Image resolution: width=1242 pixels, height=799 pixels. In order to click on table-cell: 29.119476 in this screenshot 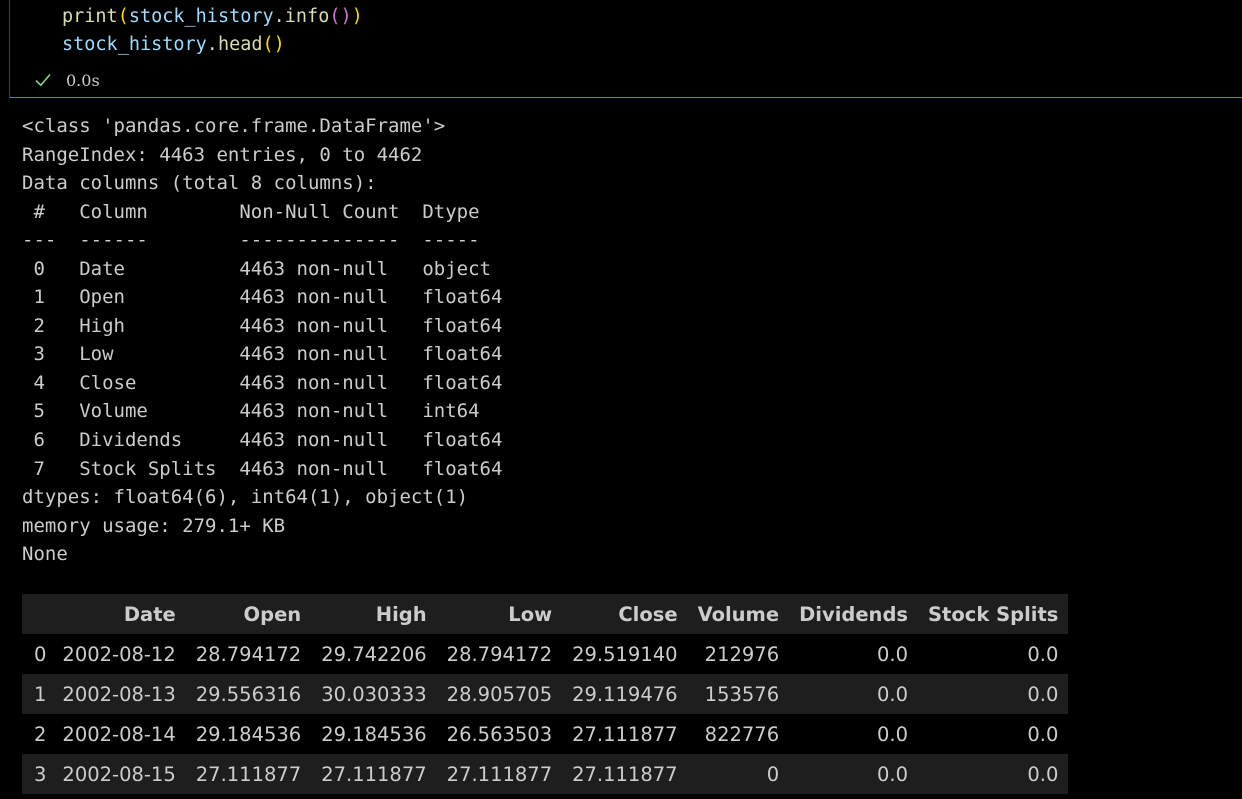, I will do `click(625, 694)`.